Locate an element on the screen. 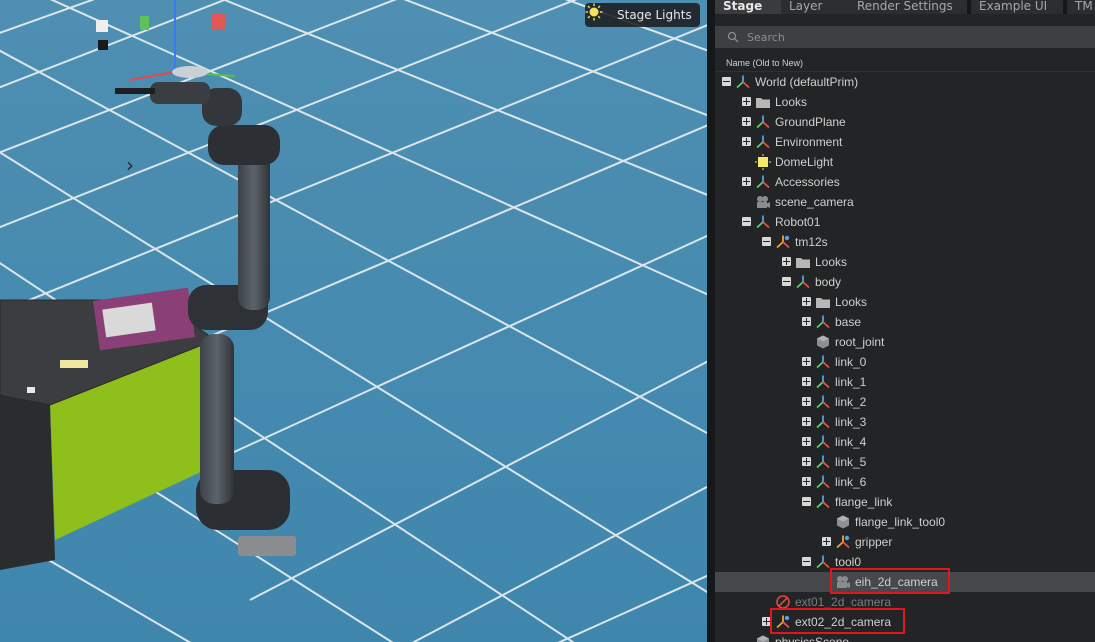 This screenshot has width=1095, height=642. tree-row: link_3 is located at coordinates (905, 422).